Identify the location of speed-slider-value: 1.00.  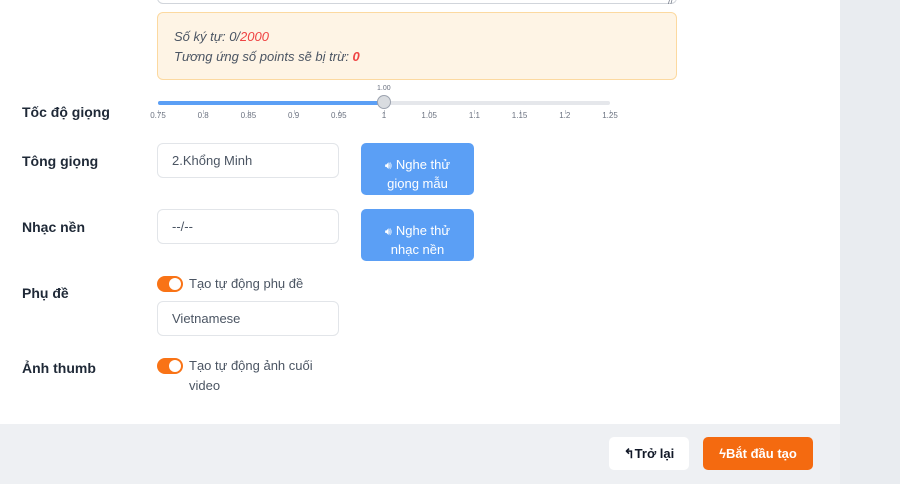
(384, 88).